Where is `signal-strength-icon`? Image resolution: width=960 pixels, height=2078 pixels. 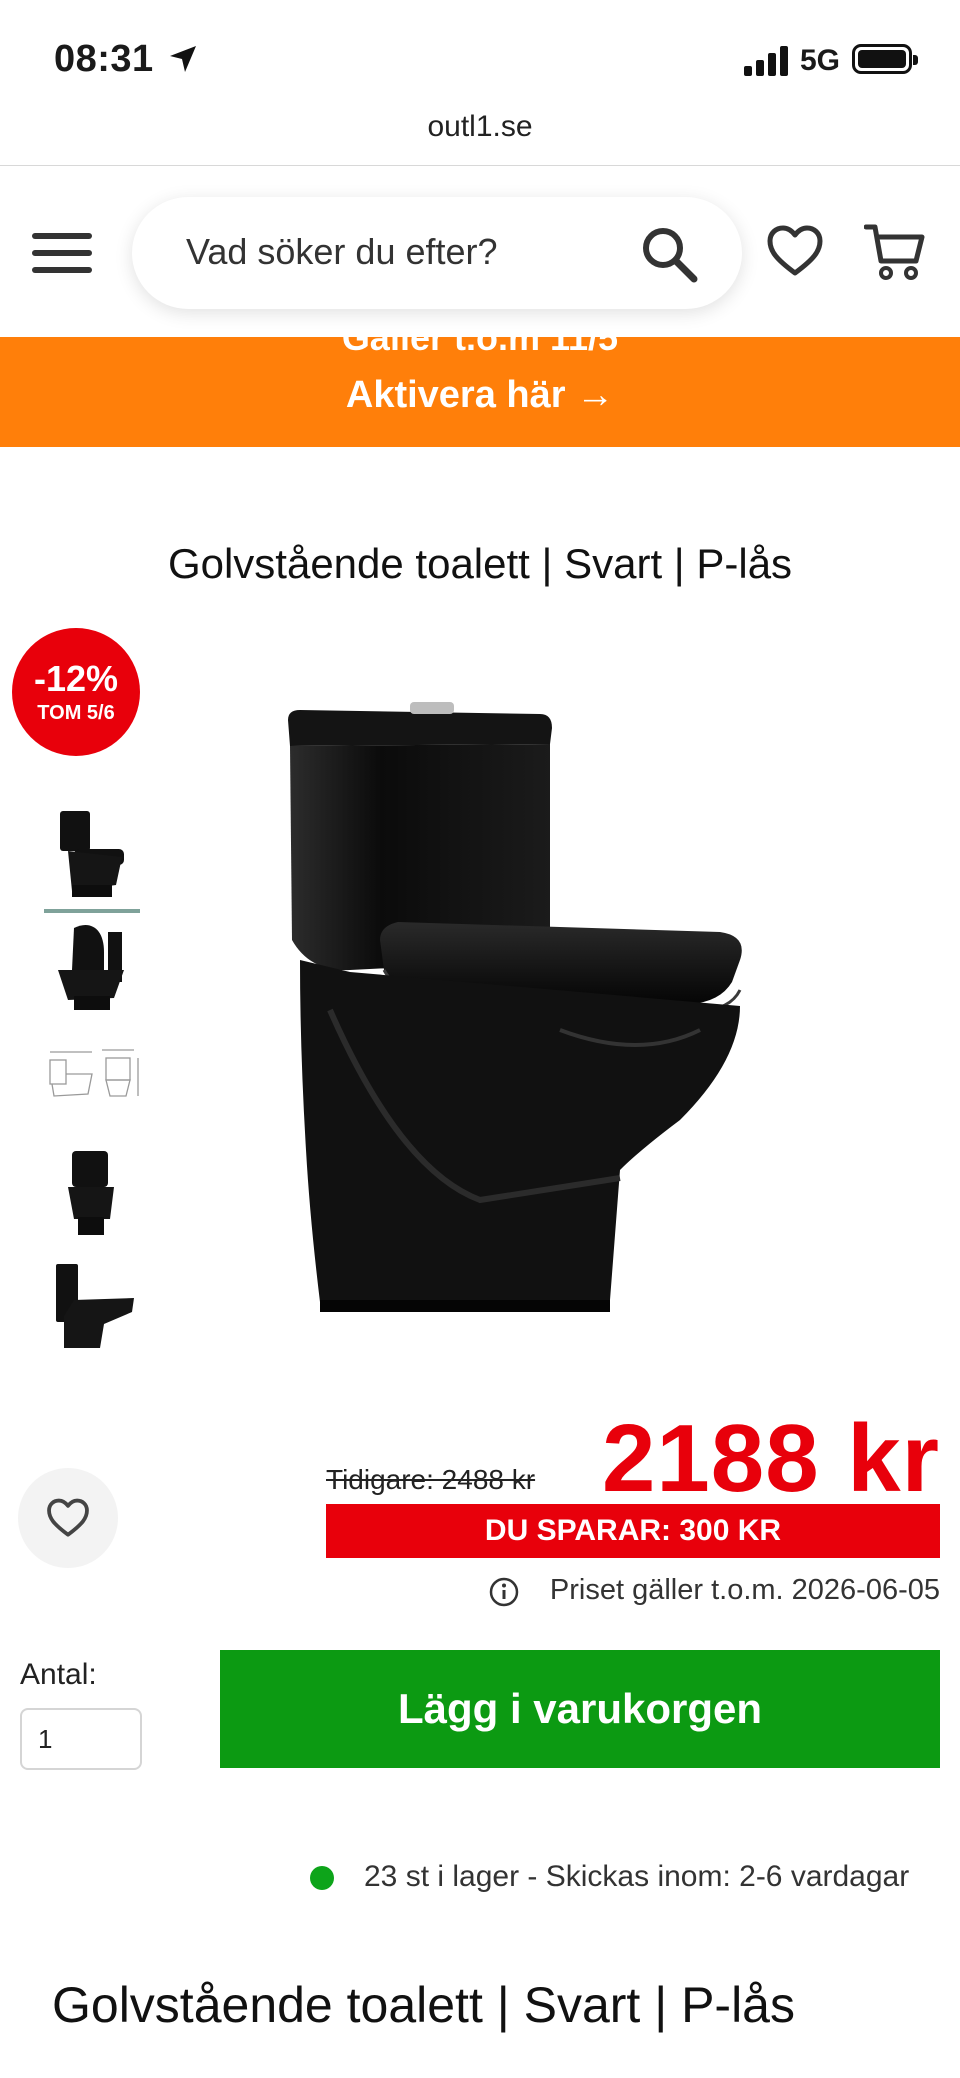 signal-strength-icon is located at coordinates (767, 61).